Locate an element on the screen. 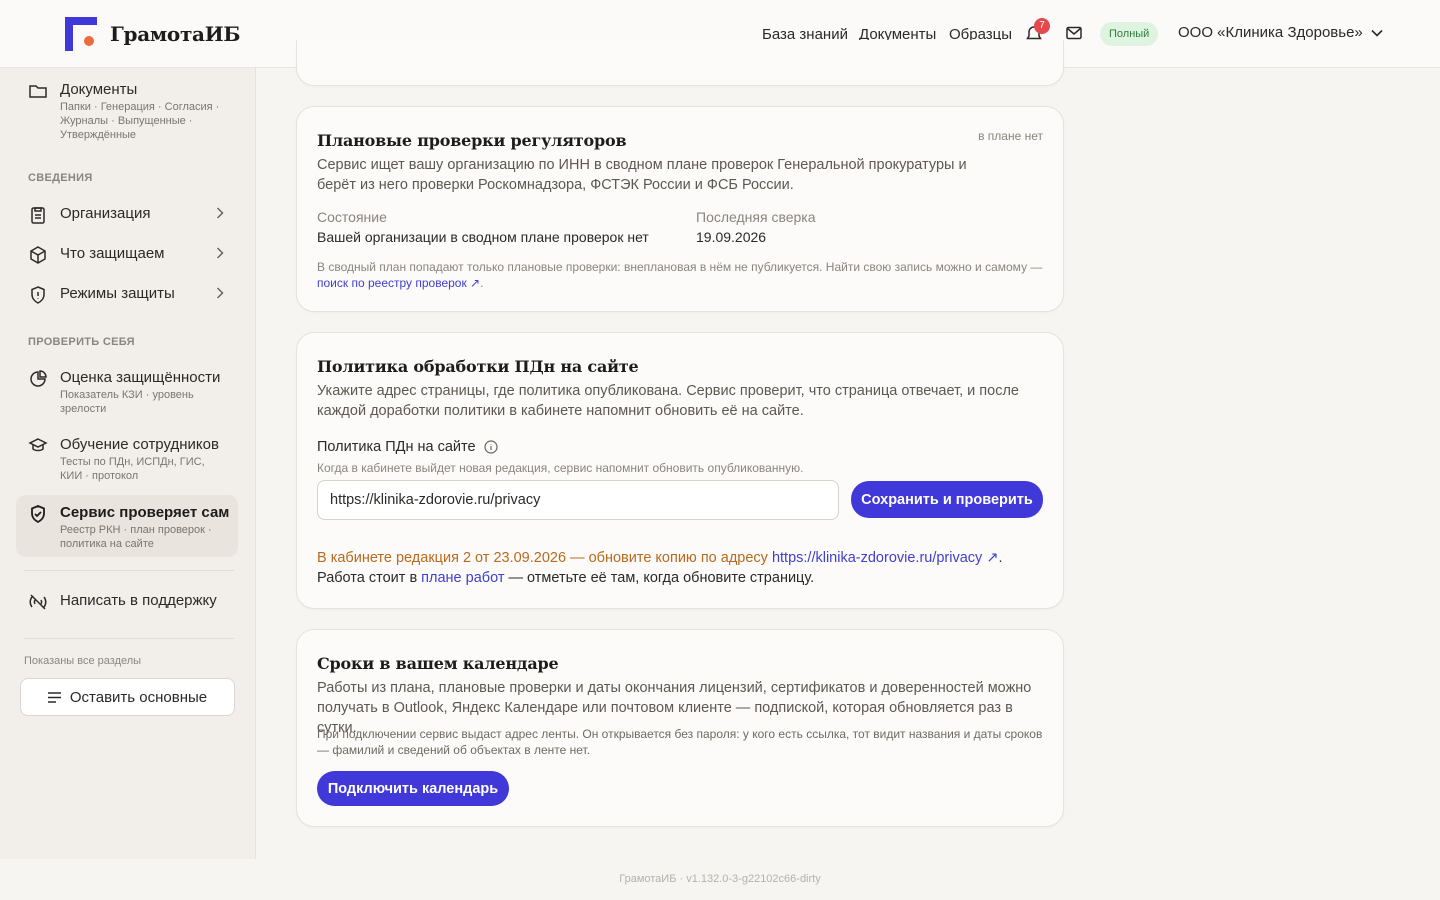  sidebar-item-sub: Показатель КЗИ · уровень зрелости is located at coordinates (127, 402).